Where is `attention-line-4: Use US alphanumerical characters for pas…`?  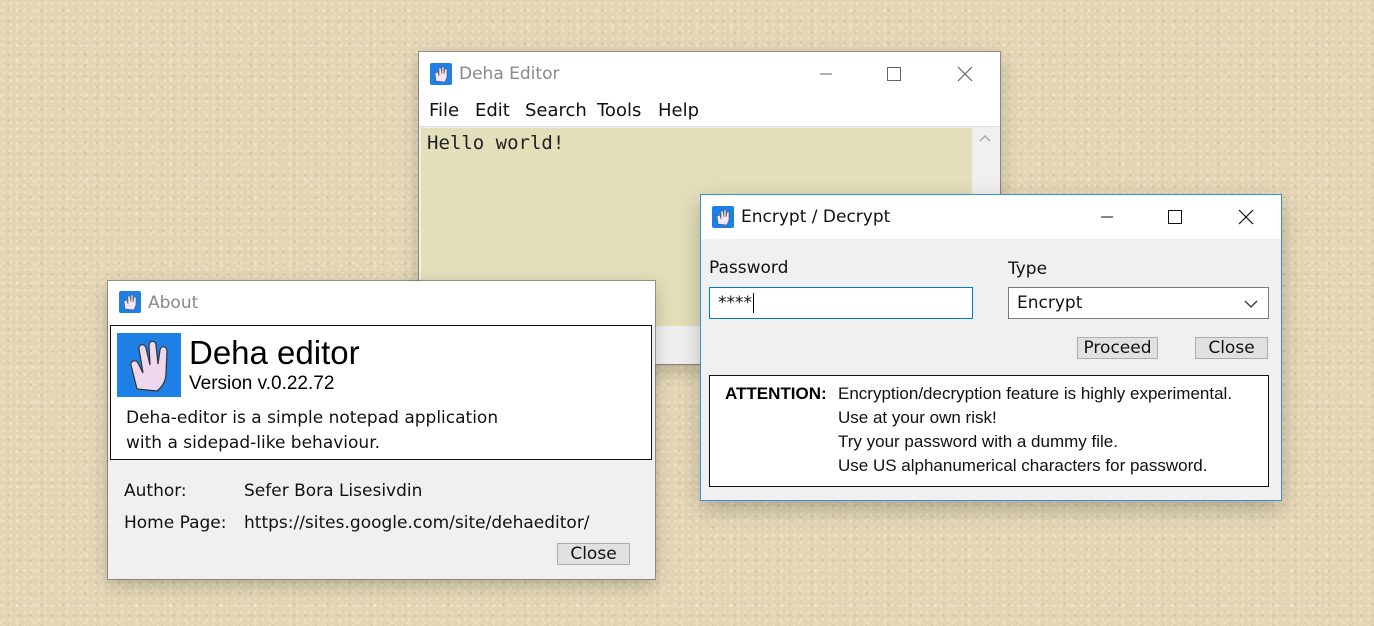
attention-line-4: Use US alphanumerical characters for pas… is located at coordinates (1023, 465).